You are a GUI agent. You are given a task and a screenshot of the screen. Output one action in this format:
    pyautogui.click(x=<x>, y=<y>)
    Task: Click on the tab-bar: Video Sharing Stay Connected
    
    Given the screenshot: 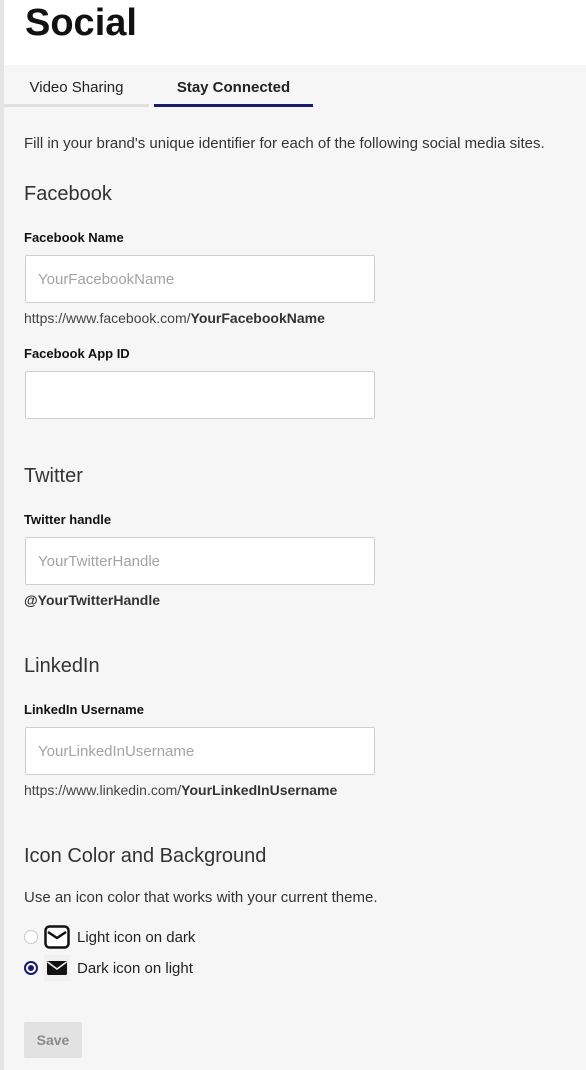 What is the action you would take?
    pyautogui.click(x=295, y=86)
    